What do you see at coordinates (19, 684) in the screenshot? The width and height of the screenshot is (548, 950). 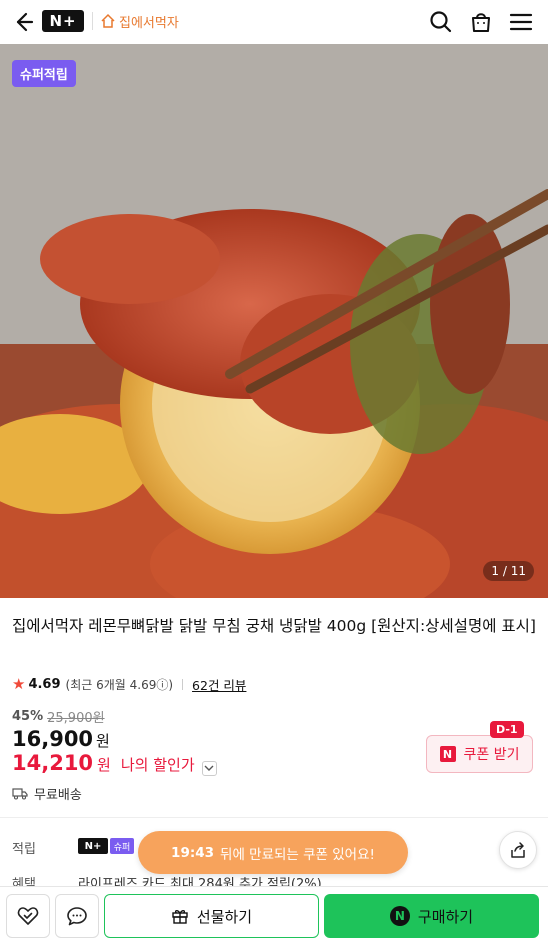 I see `star-icon: ★` at bounding box center [19, 684].